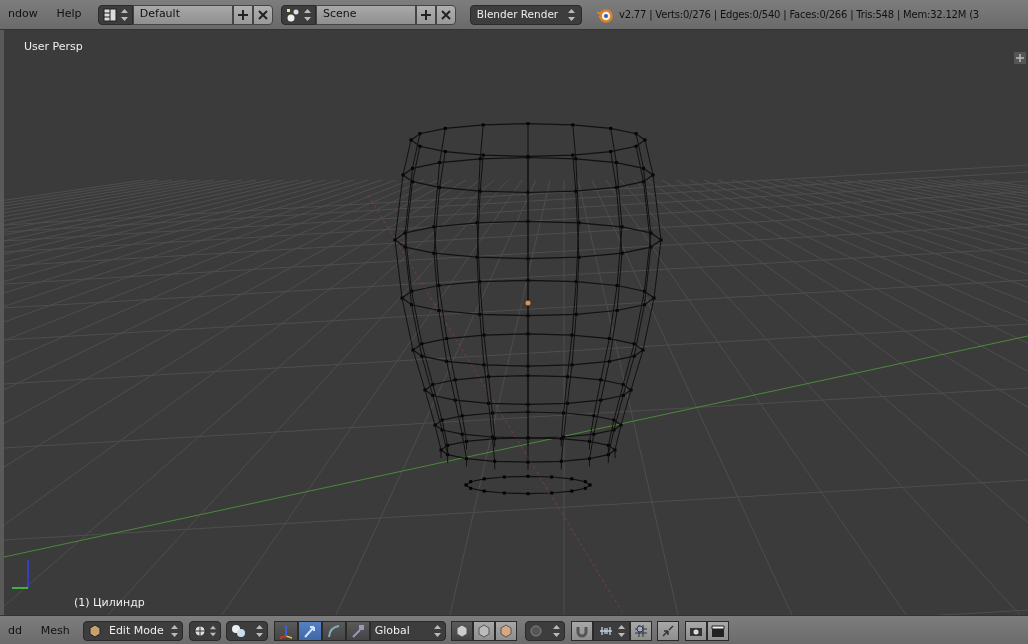 The image size is (1028, 644). What do you see at coordinates (53, 47) in the screenshot?
I see `view-label: User Persp` at bounding box center [53, 47].